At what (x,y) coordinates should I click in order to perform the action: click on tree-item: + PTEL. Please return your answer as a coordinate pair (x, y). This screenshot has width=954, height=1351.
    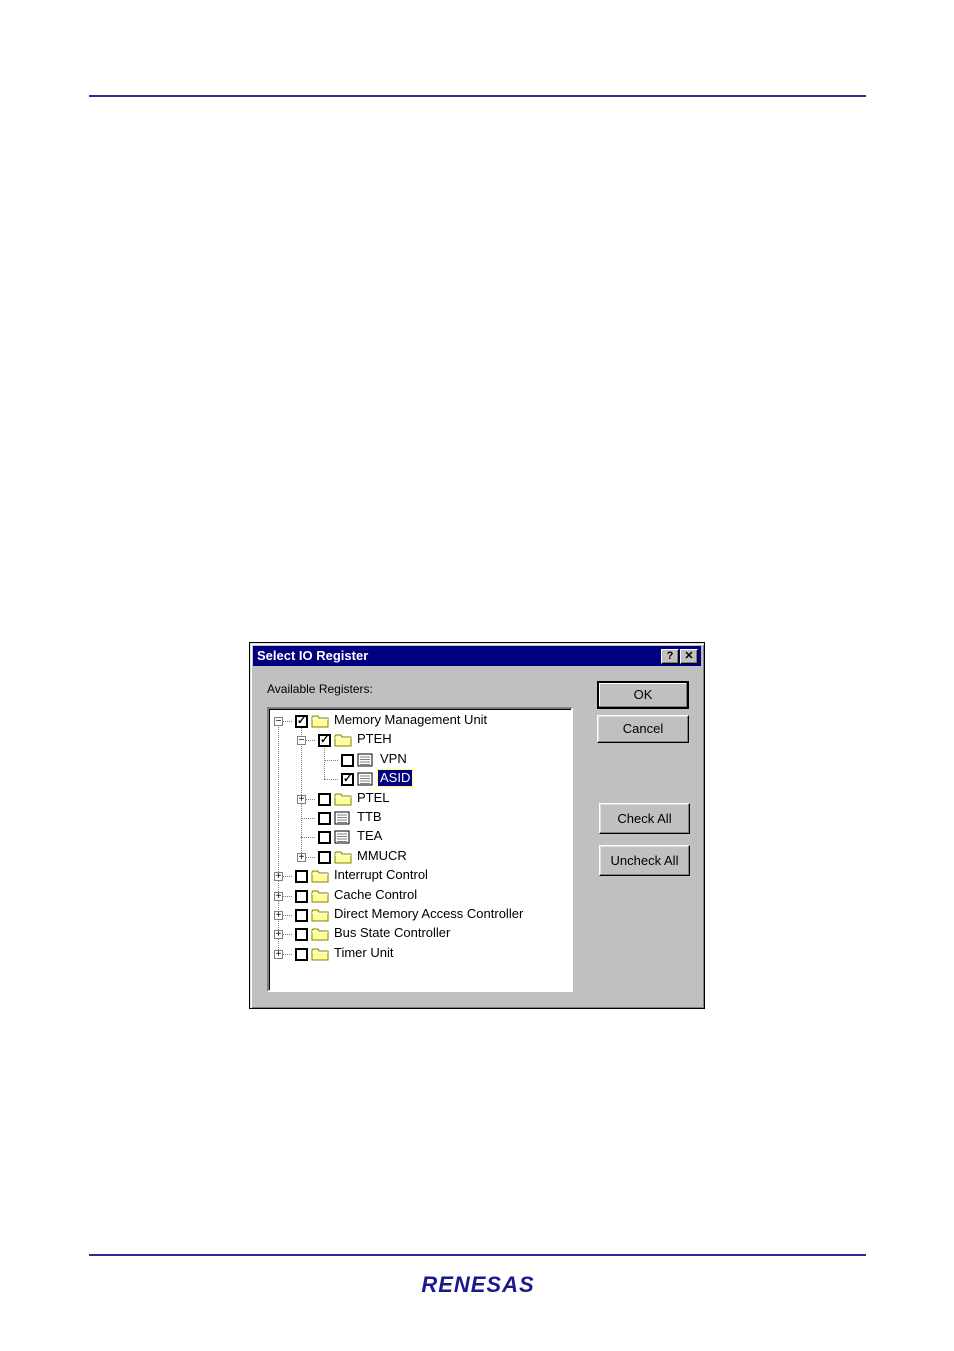
    Looking at the image, I should click on (419, 798).